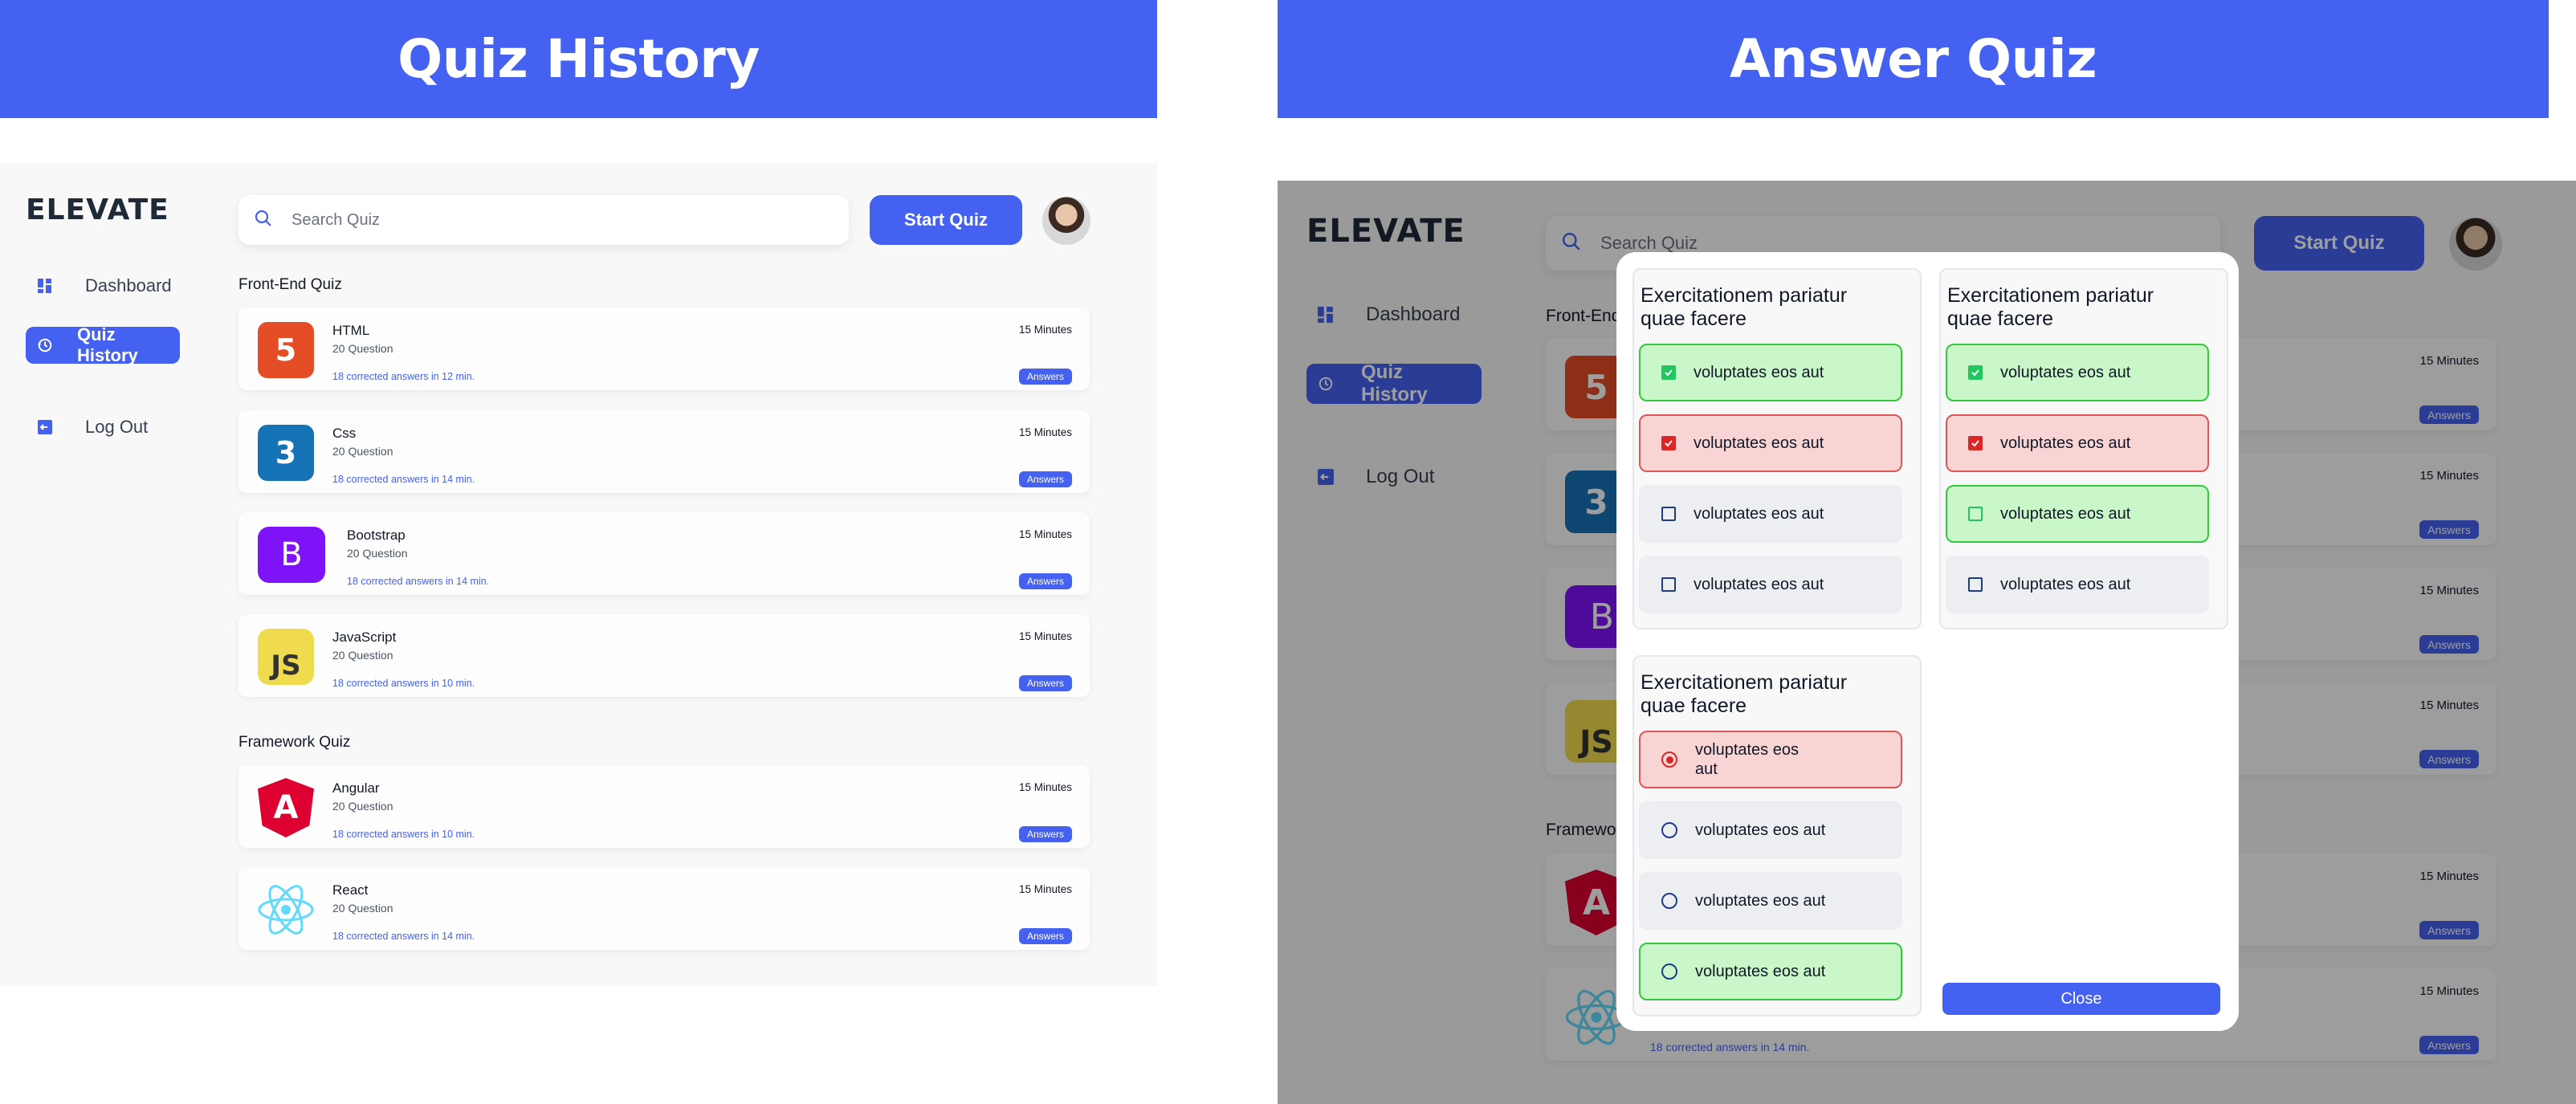  What do you see at coordinates (364, 637) in the screenshot?
I see `quiz-name: JavaScript` at bounding box center [364, 637].